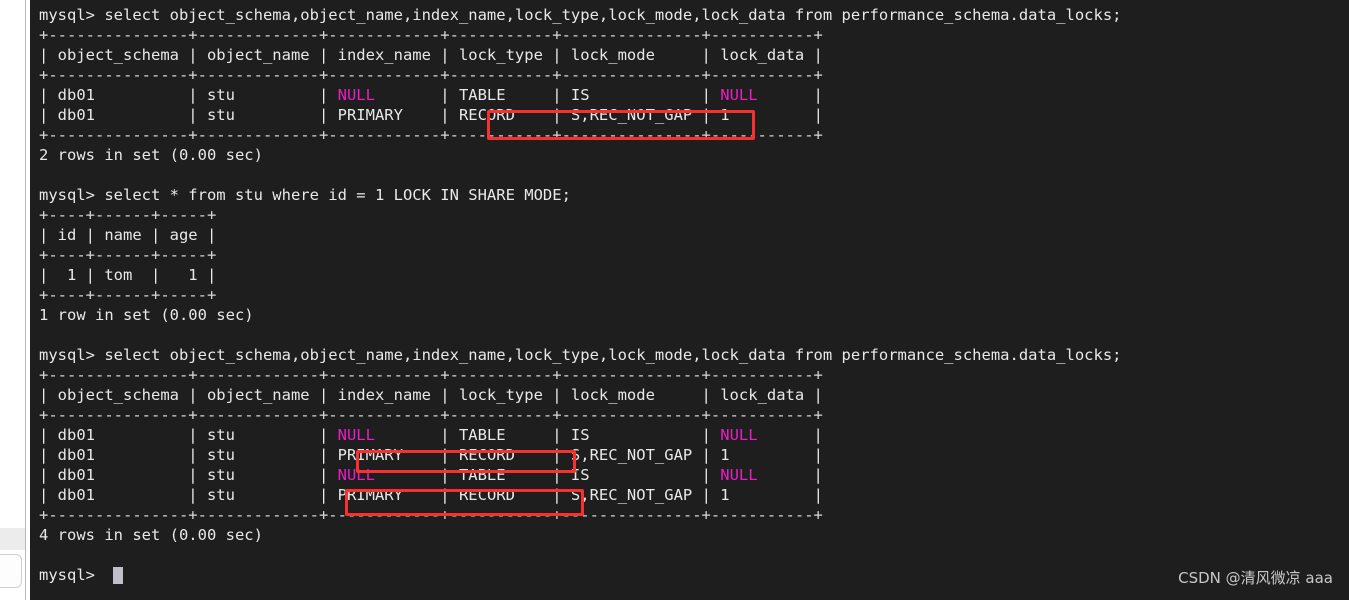 The width and height of the screenshot is (1349, 600). Describe the element at coordinates (128, 275) in the screenshot. I see `table-row: | 1 | tom | 1 |` at that location.